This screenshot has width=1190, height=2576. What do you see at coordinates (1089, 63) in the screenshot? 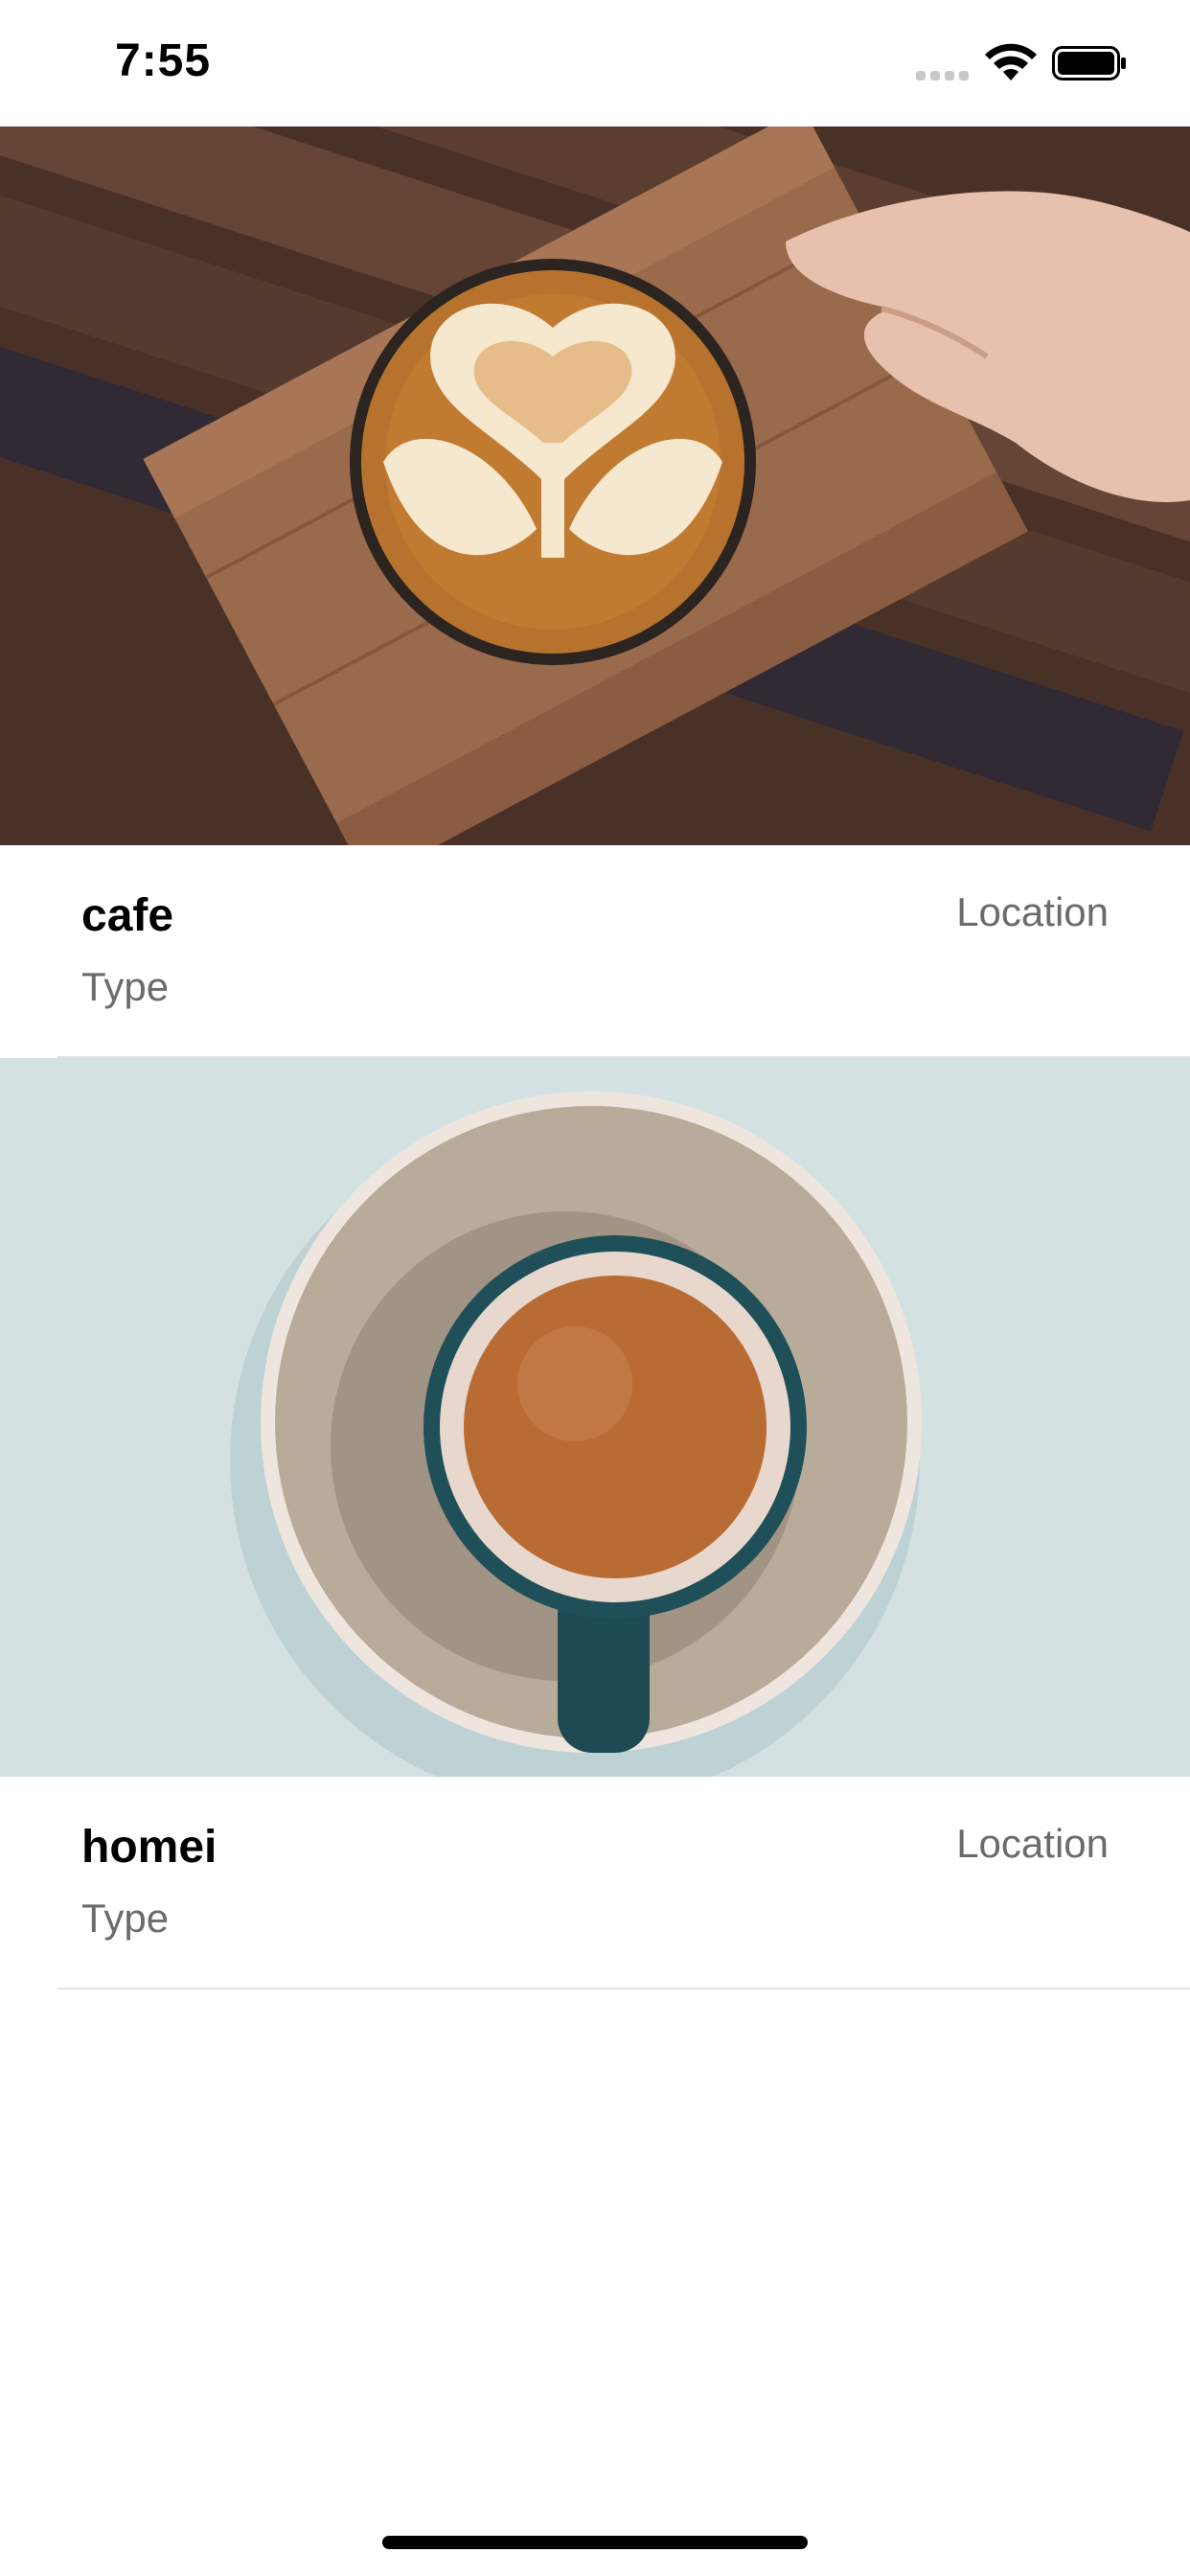
I see `battery-icon` at bounding box center [1089, 63].